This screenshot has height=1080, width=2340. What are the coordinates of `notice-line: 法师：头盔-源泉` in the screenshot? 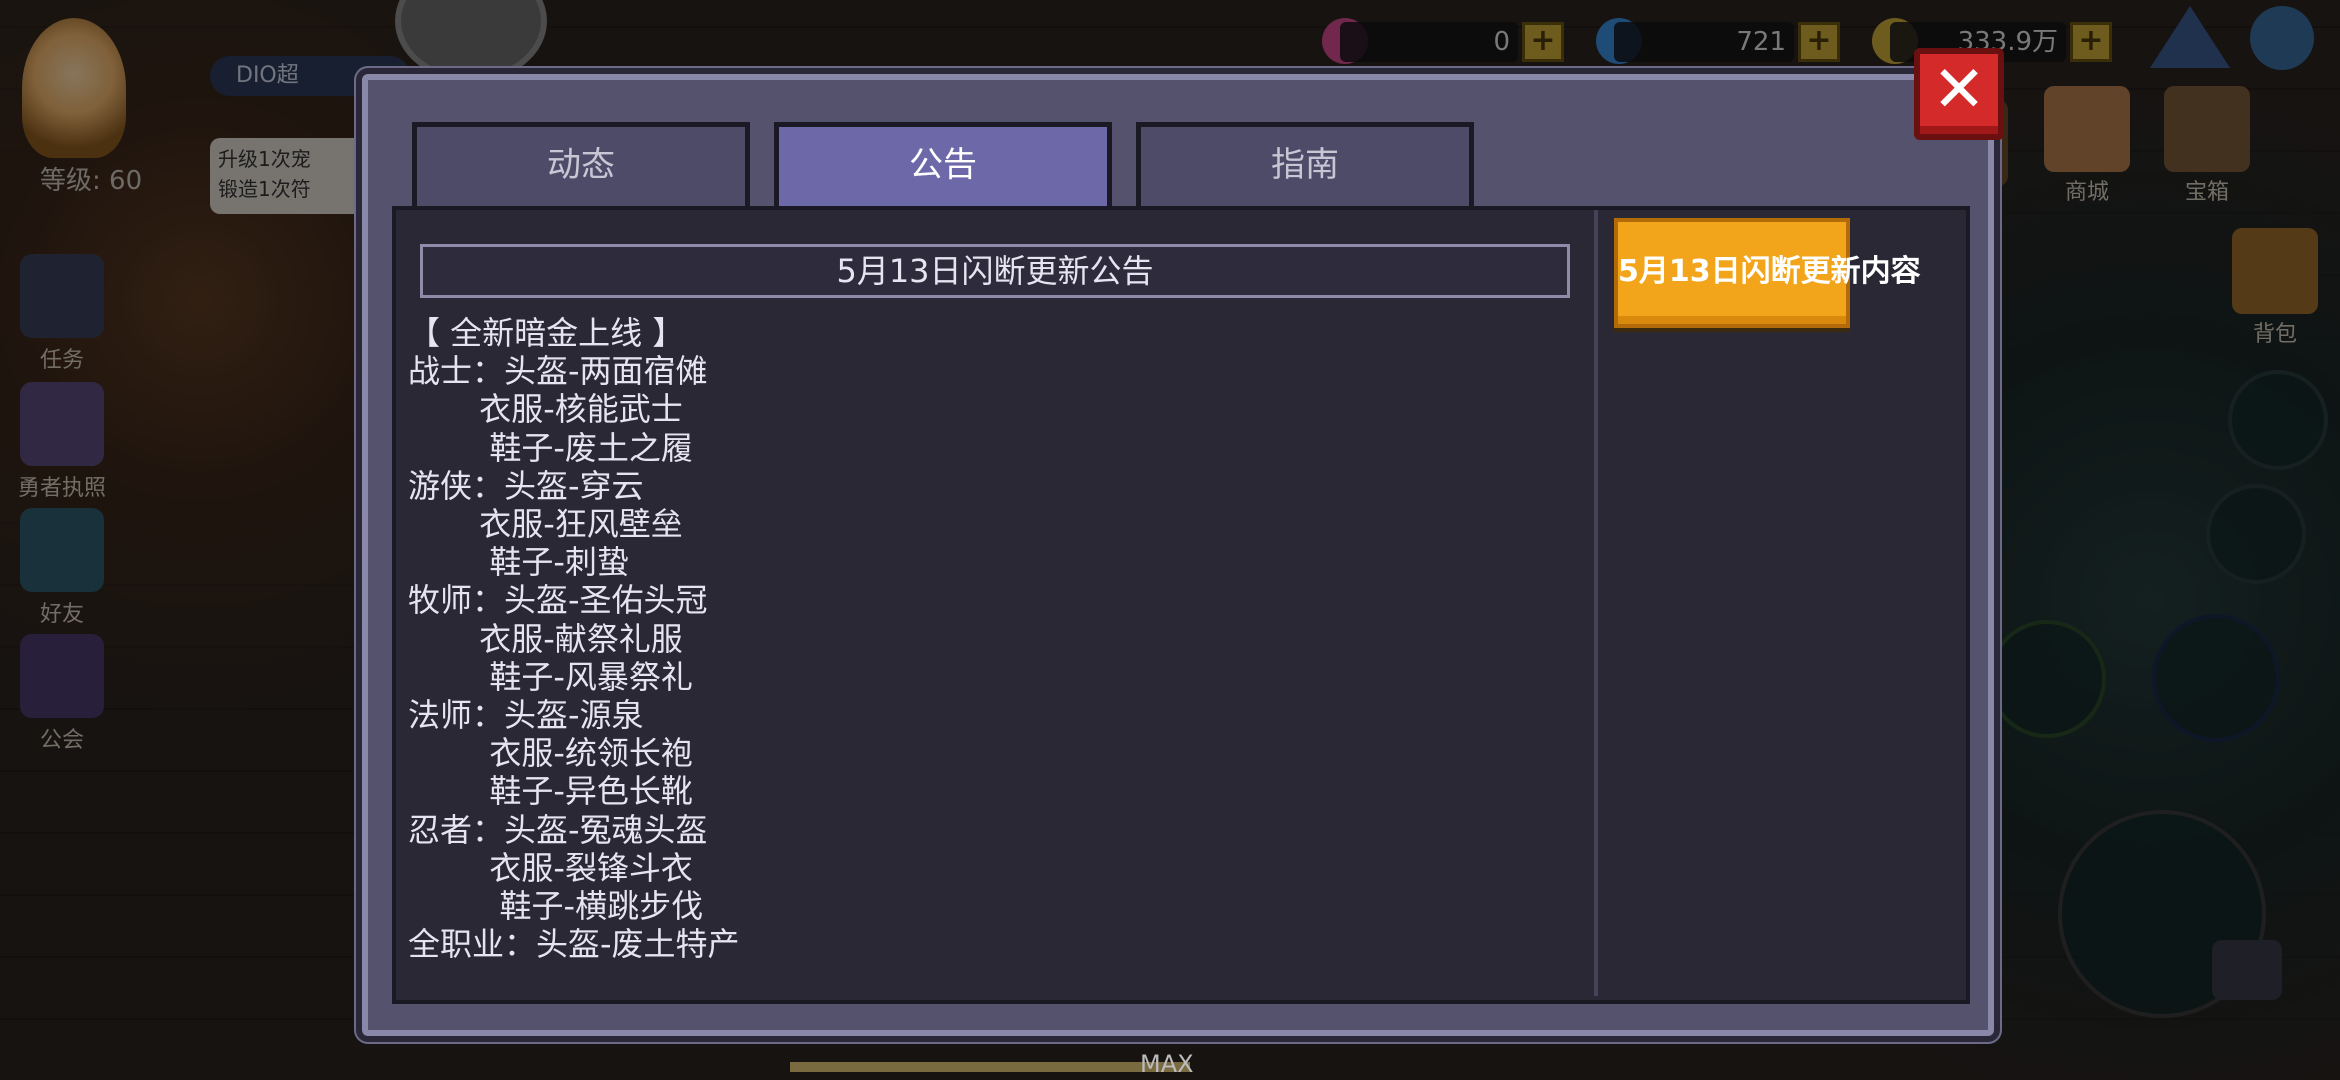 It's located at (526, 715).